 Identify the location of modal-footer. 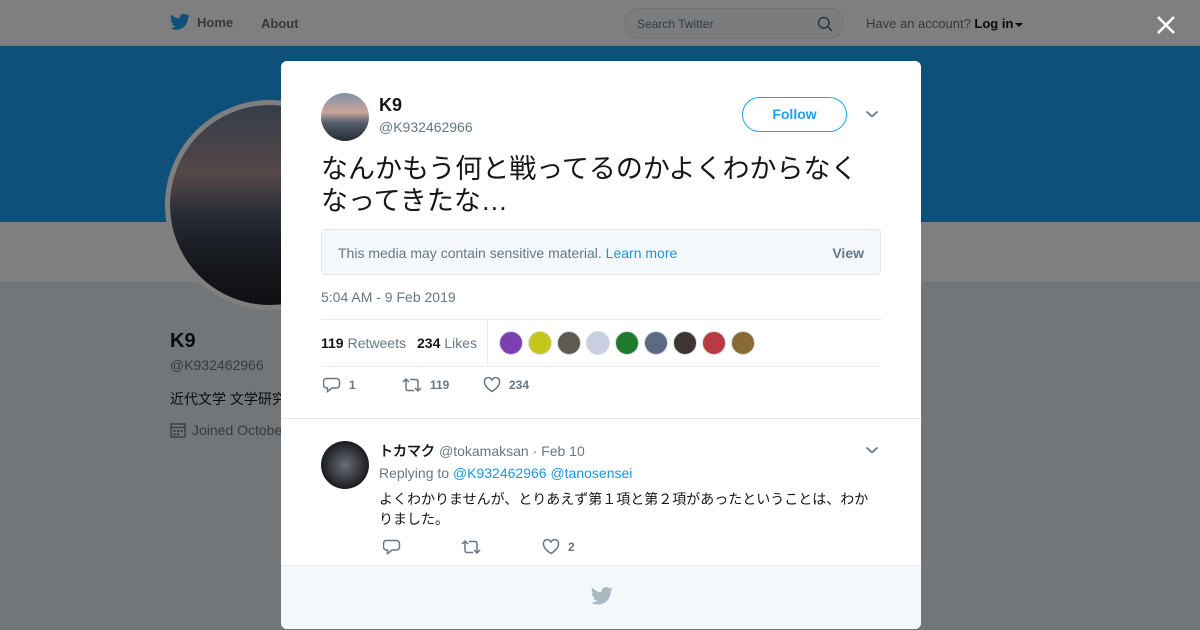
(601, 597).